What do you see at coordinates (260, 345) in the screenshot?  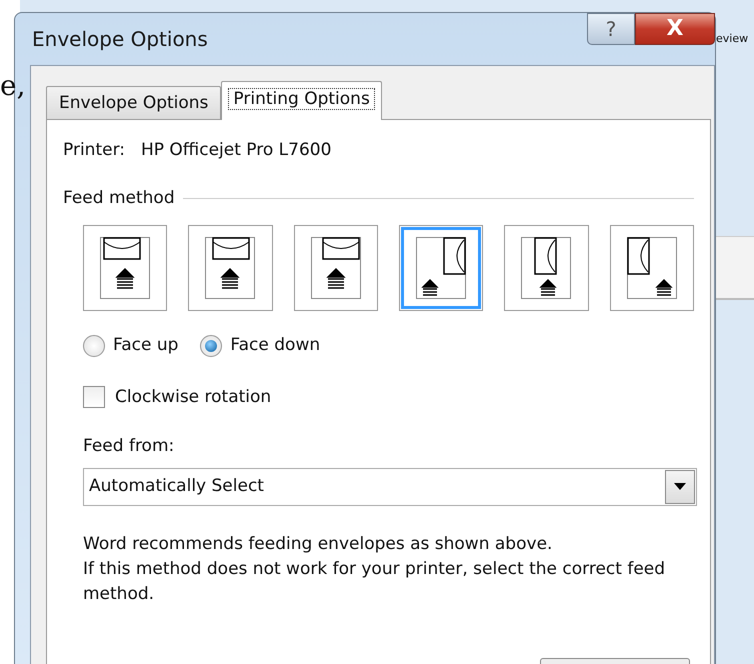 I see `radio-option: Face down` at bounding box center [260, 345].